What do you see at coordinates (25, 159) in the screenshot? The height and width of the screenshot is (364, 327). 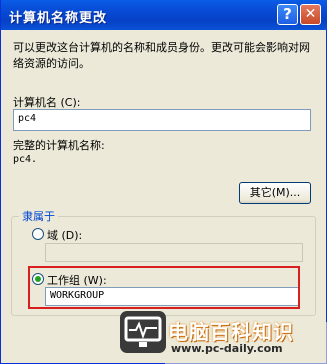 I see `full-name-value: pc4.` at bounding box center [25, 159].